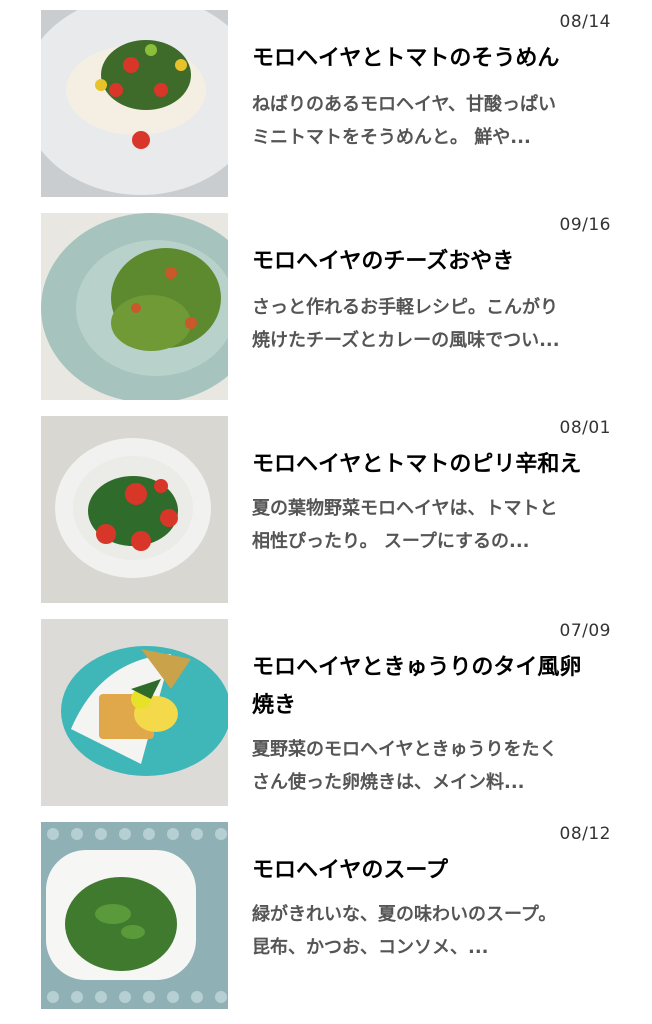  What do you see at coordinates (405, 508) in the screenshot?
I see `article-description-line: 夏の葉物野菜モロヘイヤは、トマトと` at bounding box center [405, 508].